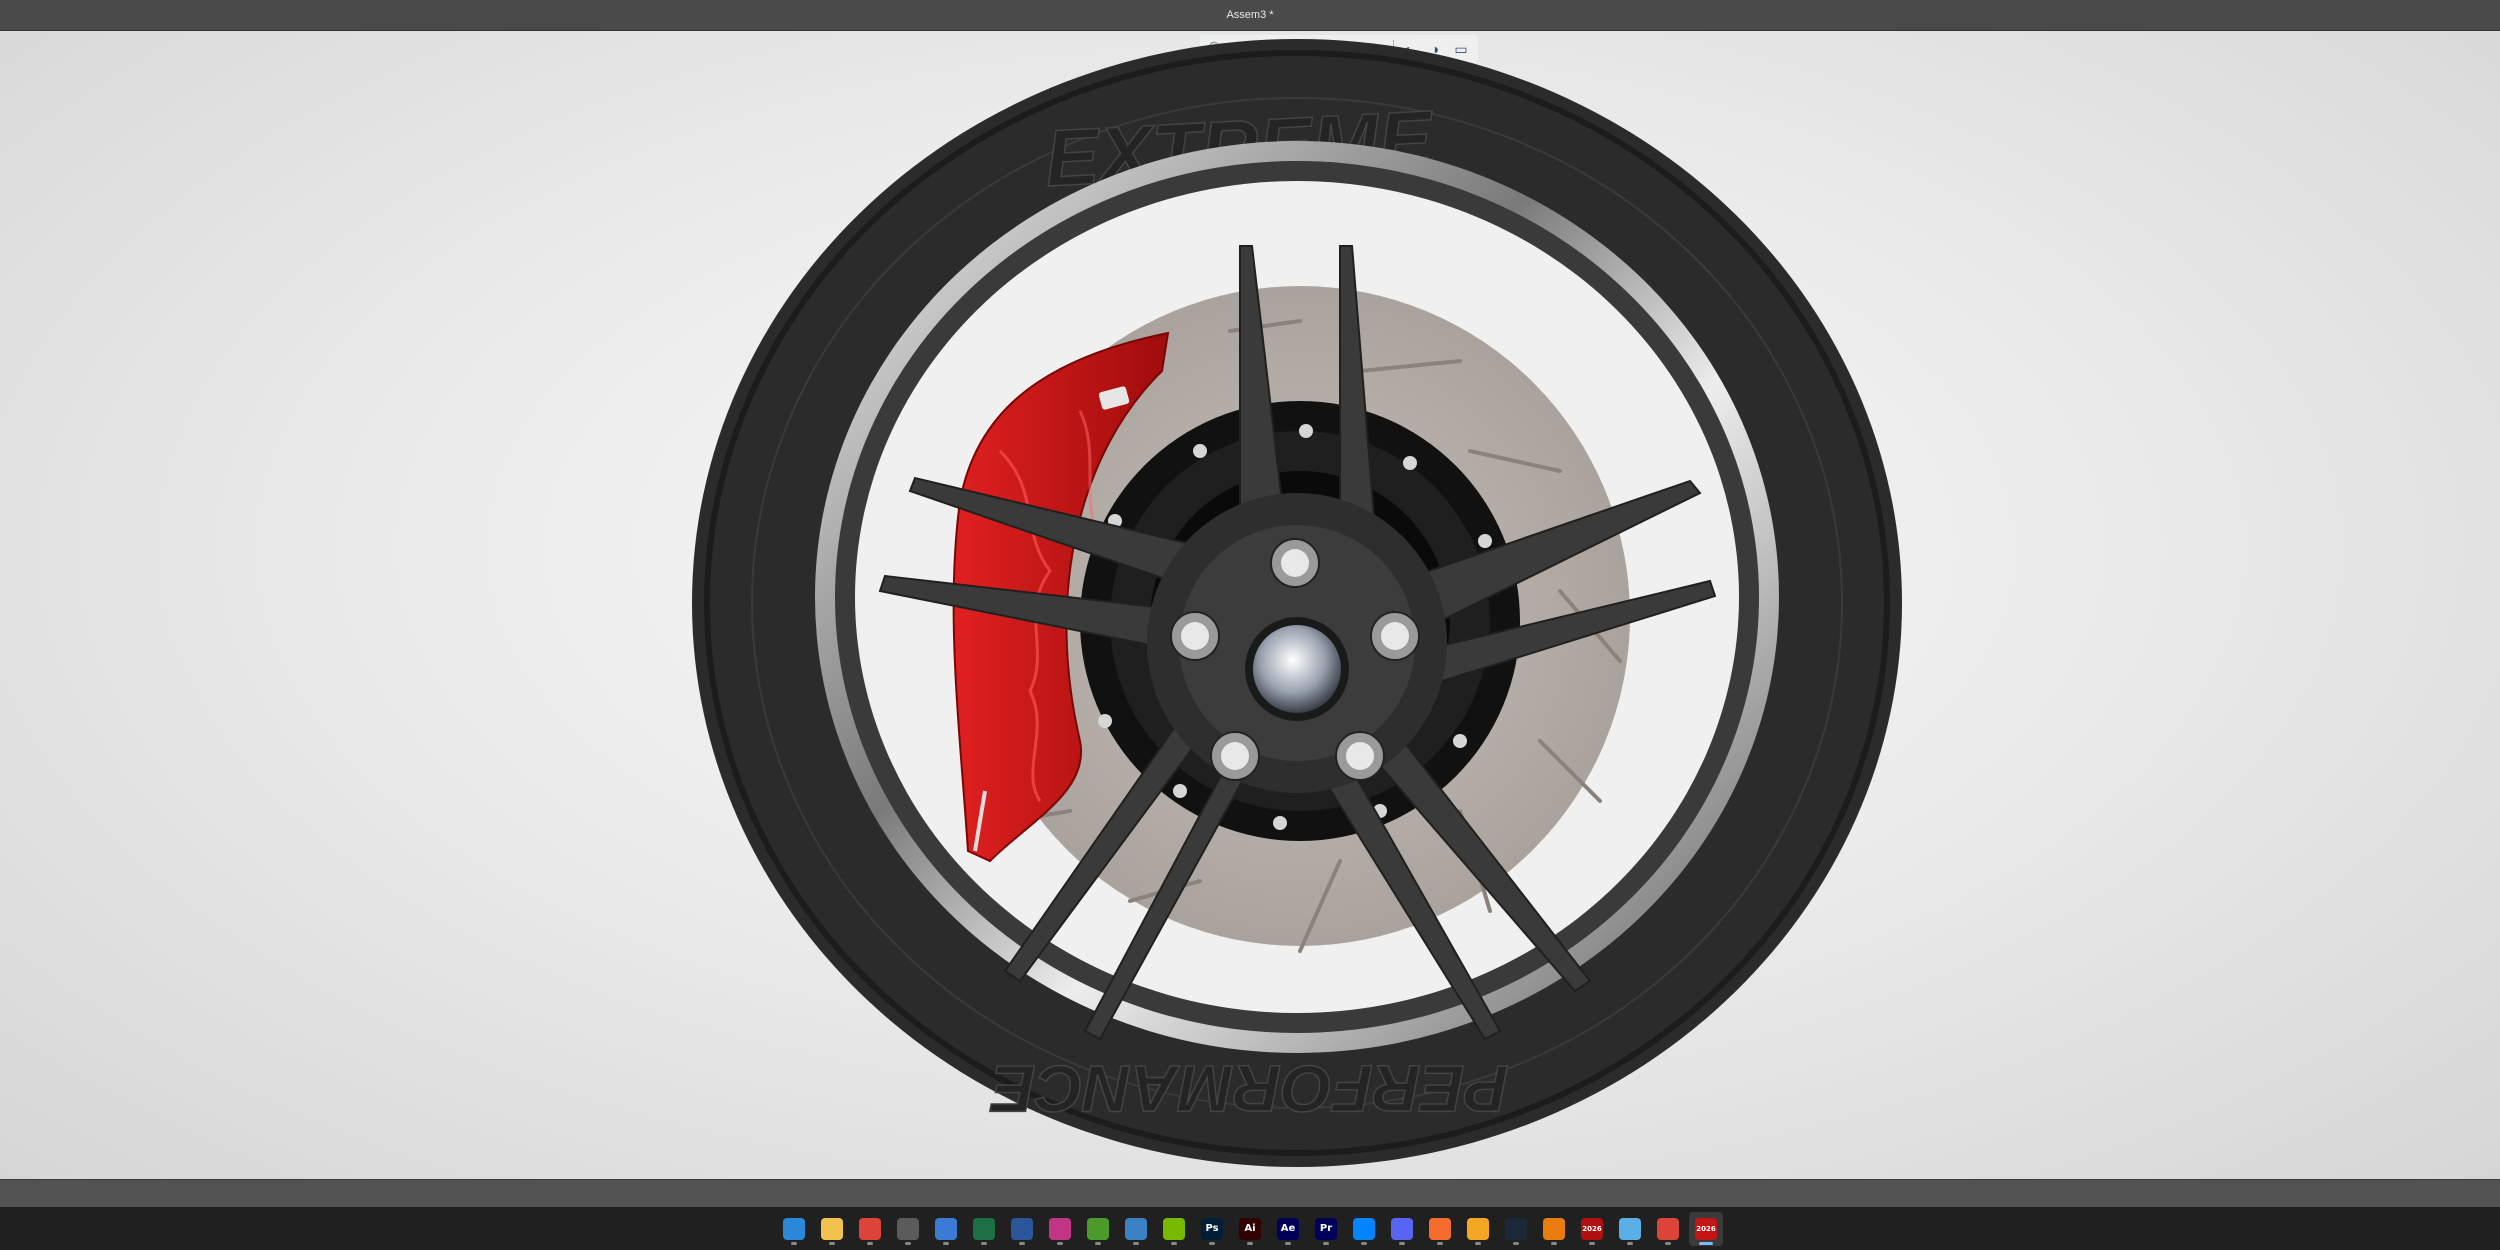 The image size is (2500, 1250). I want to click on center-cap, so click(1297, 669).